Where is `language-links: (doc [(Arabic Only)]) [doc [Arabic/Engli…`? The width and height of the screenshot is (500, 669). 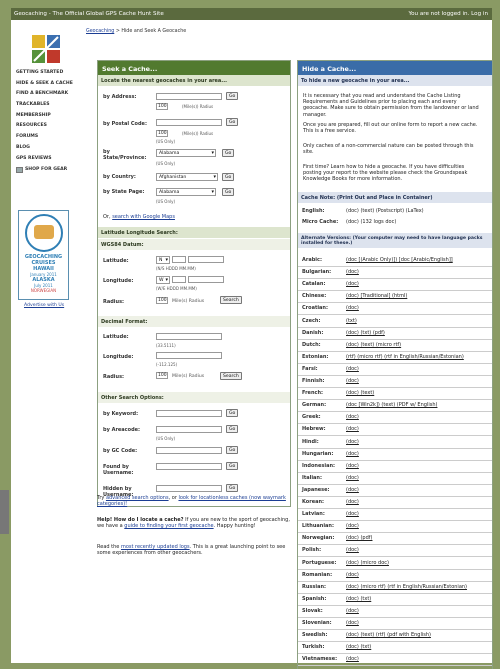
language-links: (doc [(Arabic Only)]) [doc [Arabic/Engli… is located at coordinates (399, 260).